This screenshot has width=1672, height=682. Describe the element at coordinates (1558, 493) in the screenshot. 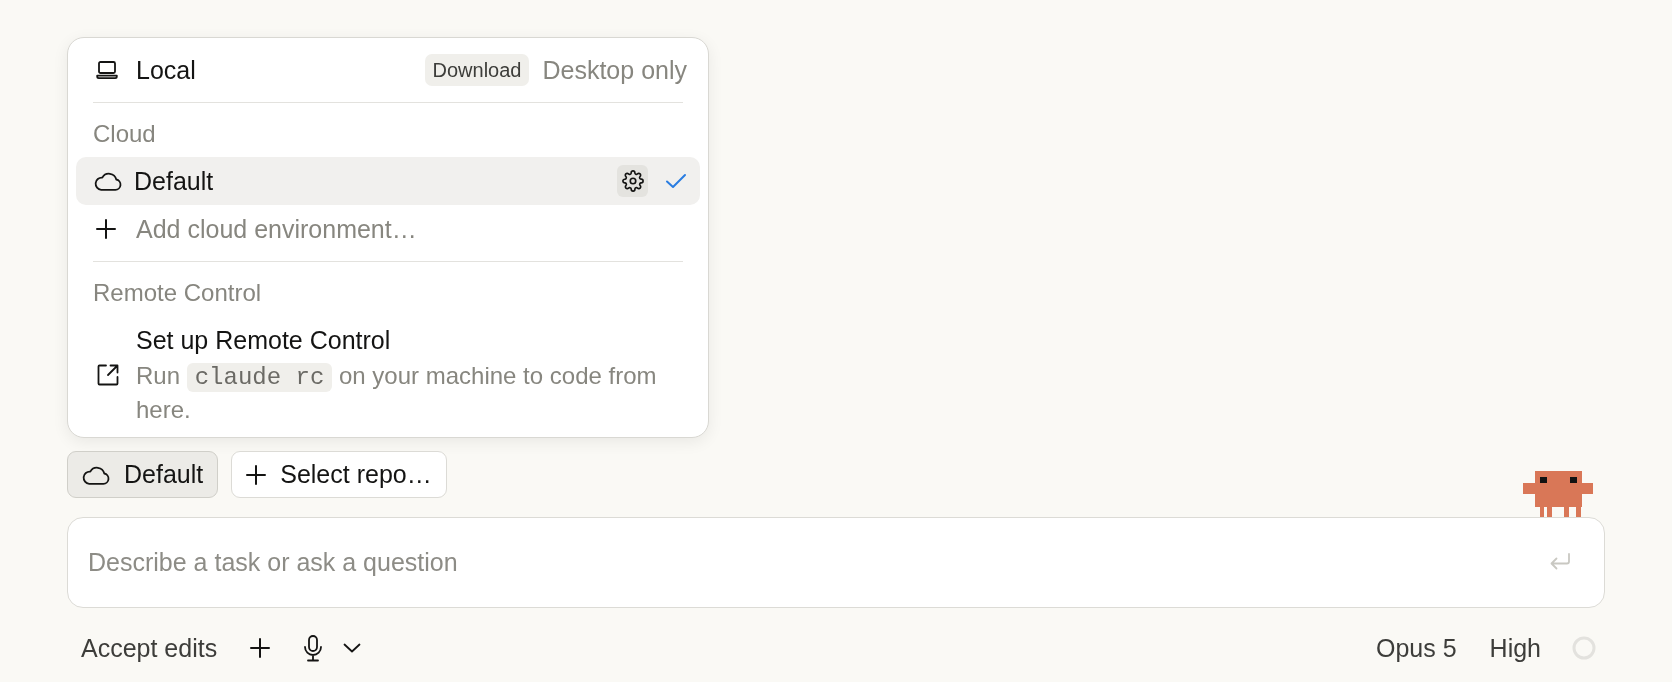

I see `pixel-creature-icon` at that location.